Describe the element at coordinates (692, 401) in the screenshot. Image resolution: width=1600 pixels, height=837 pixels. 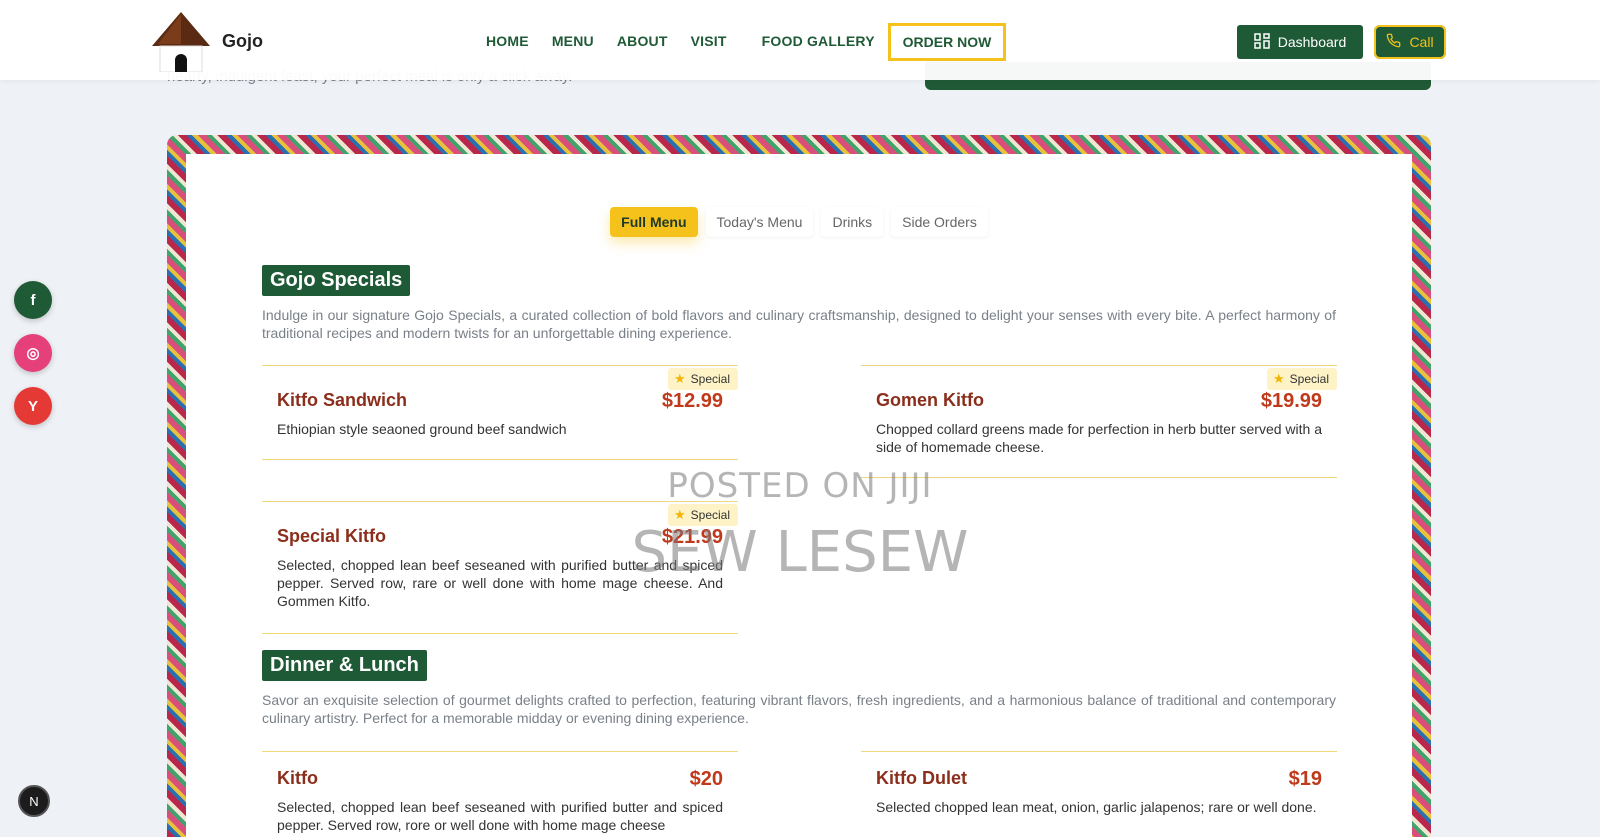
I see `item-price: $12.99` at that location.